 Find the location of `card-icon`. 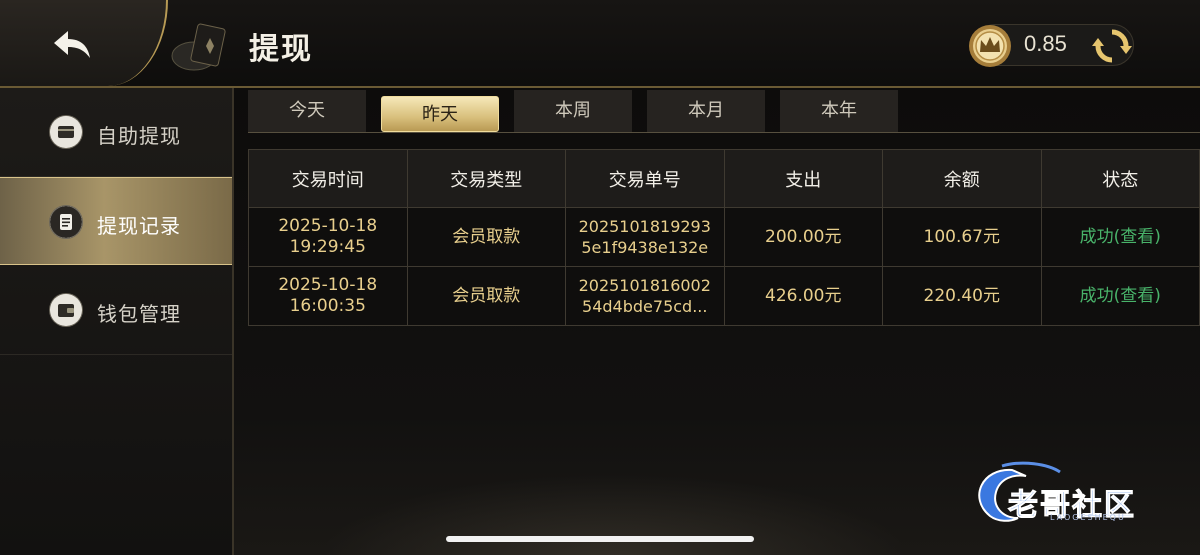

card-icon is located at coordinates (66, 132).